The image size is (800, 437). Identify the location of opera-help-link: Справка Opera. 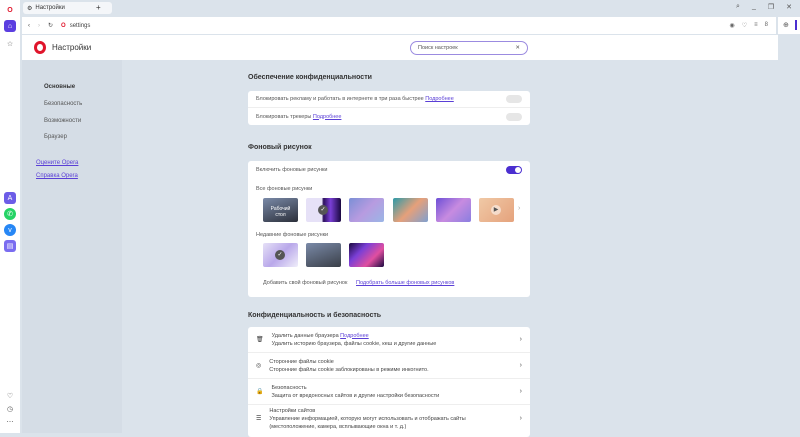
(57, 176).